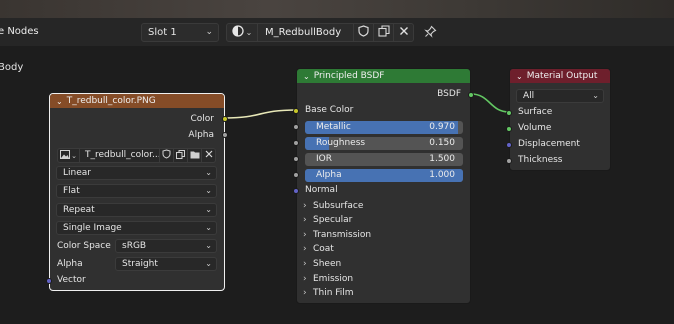  I want to click on output-color-socket, so click(225, 119).